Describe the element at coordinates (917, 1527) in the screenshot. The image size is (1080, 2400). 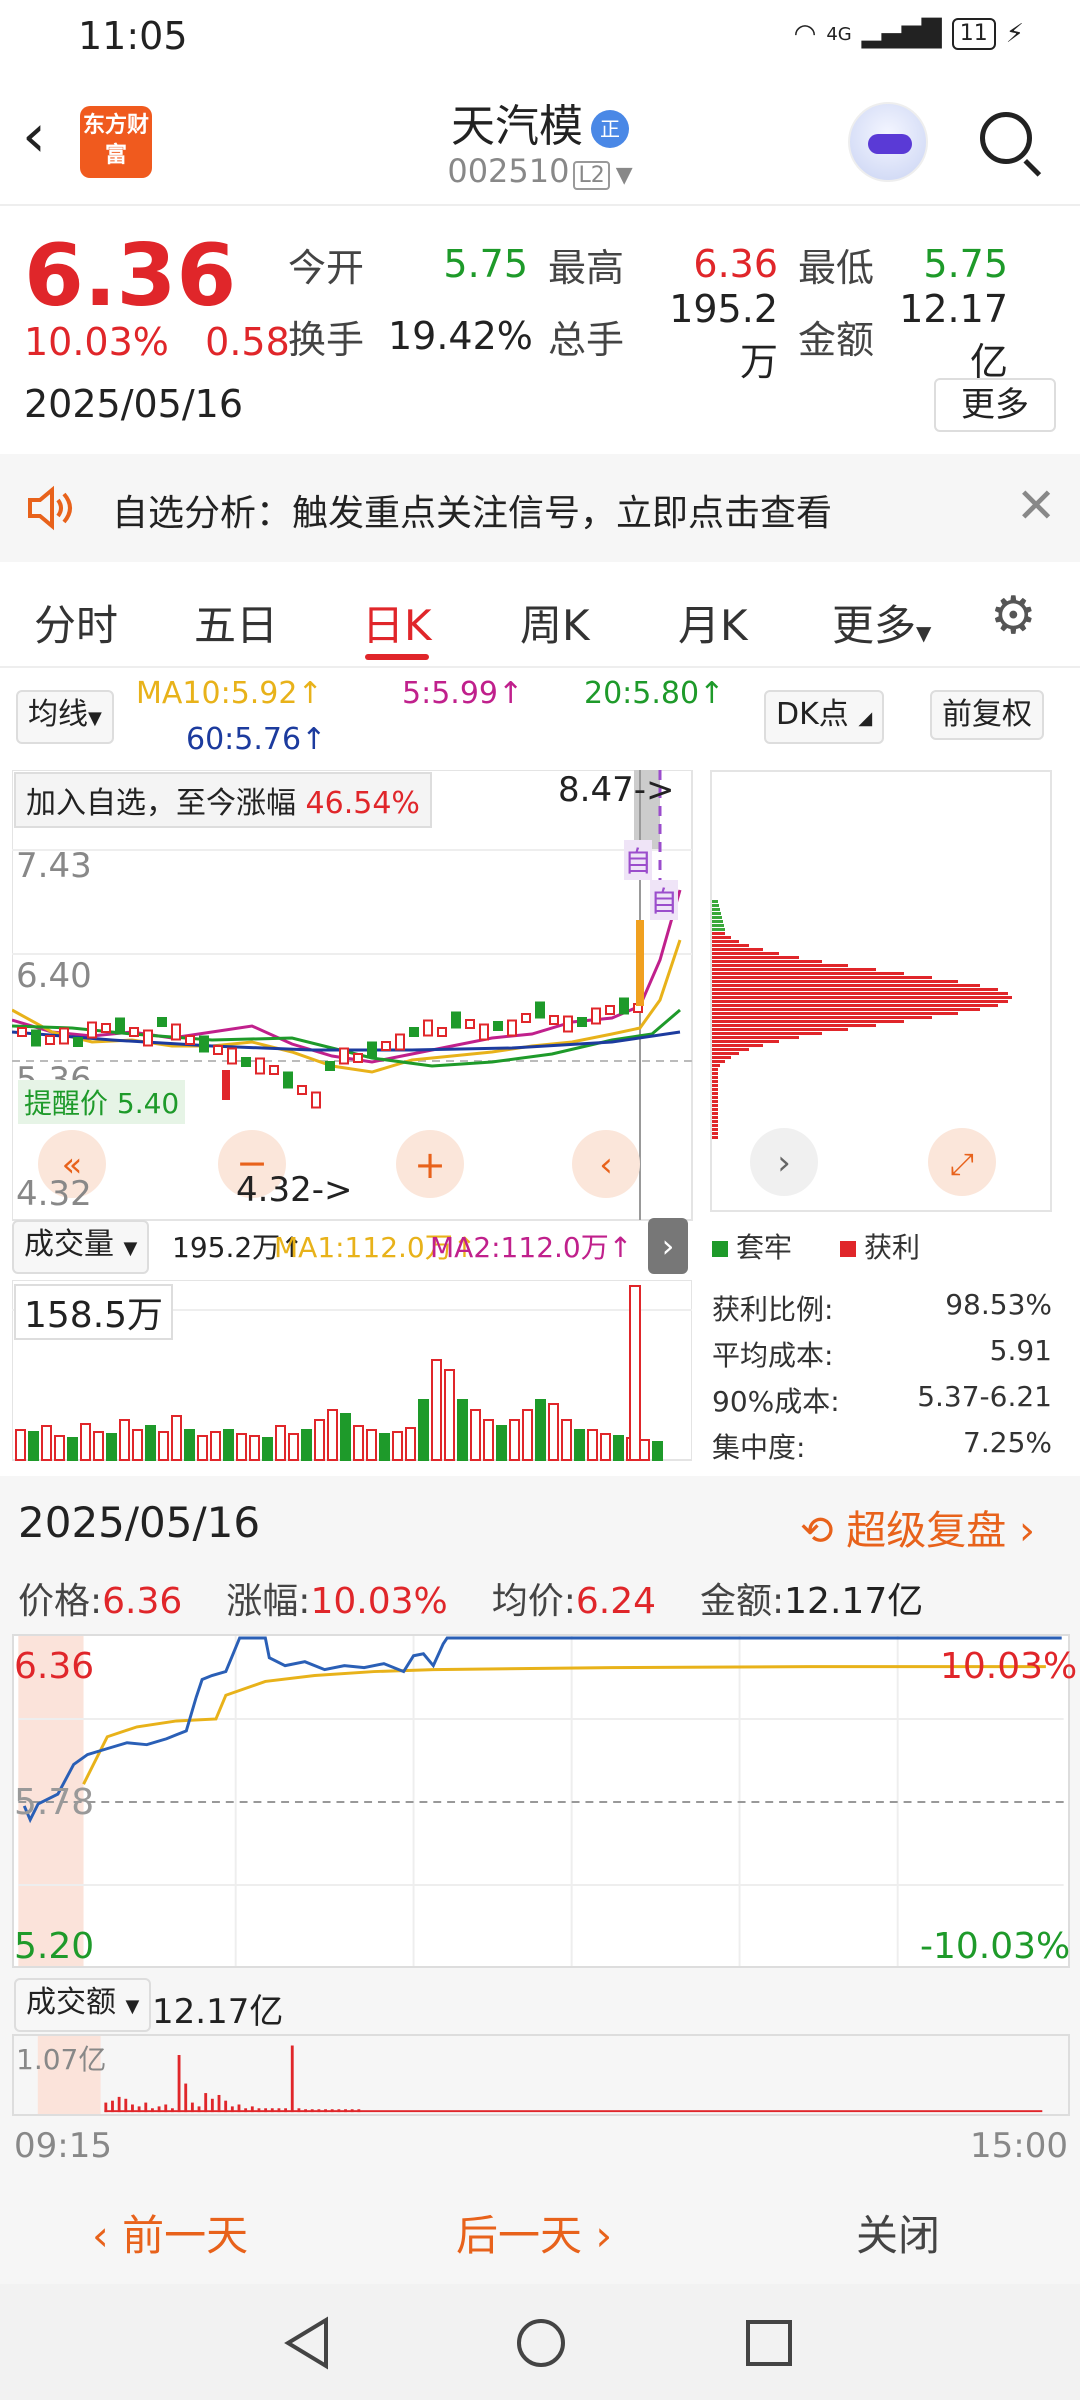
I see `super-replay-button: ⟲ 超级复盘 ›` at that location.